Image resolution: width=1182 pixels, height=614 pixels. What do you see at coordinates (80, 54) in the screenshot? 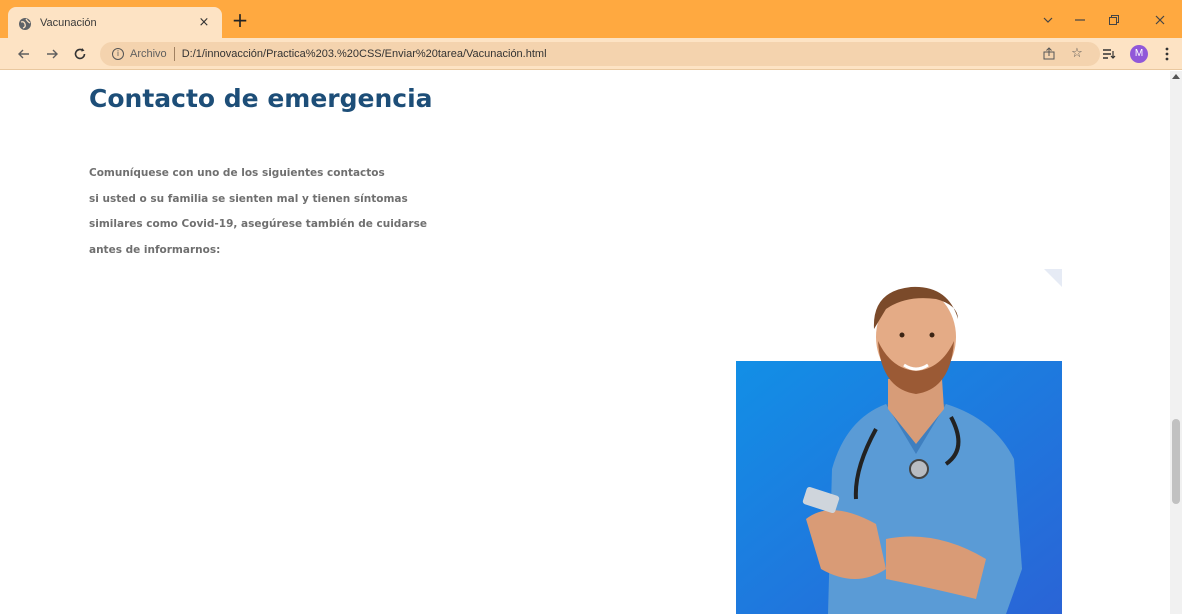
I see `reload-icon` at bounding box center [80, 54].